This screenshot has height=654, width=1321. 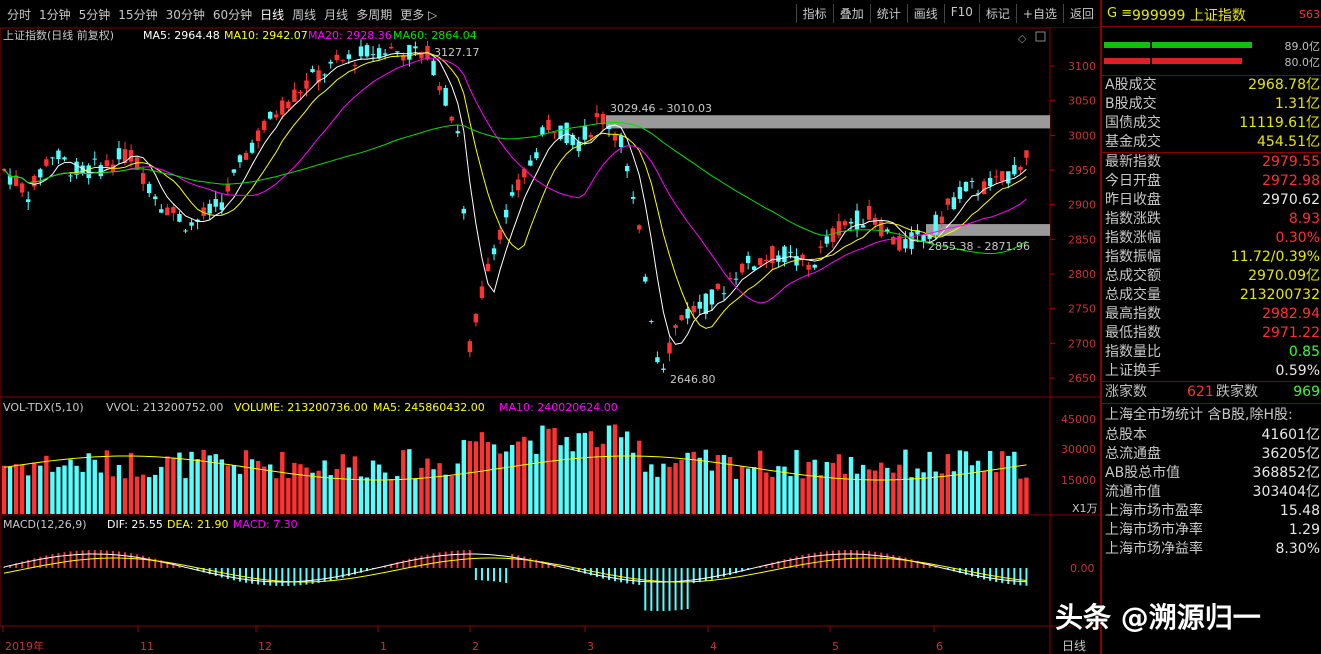 I want to click on tool-button-0: 指标, so click(x=814, y=13).